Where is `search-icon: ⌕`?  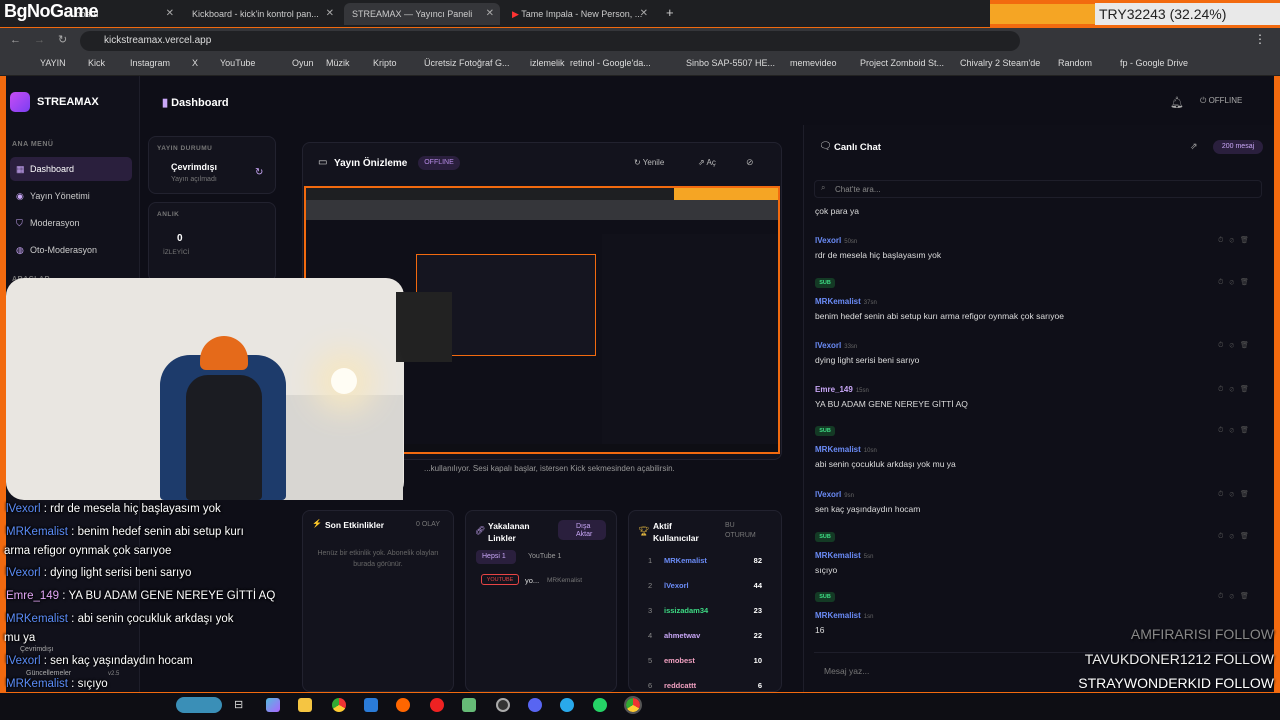
search-icon: ⌕ is located at coordinates (823, 187).